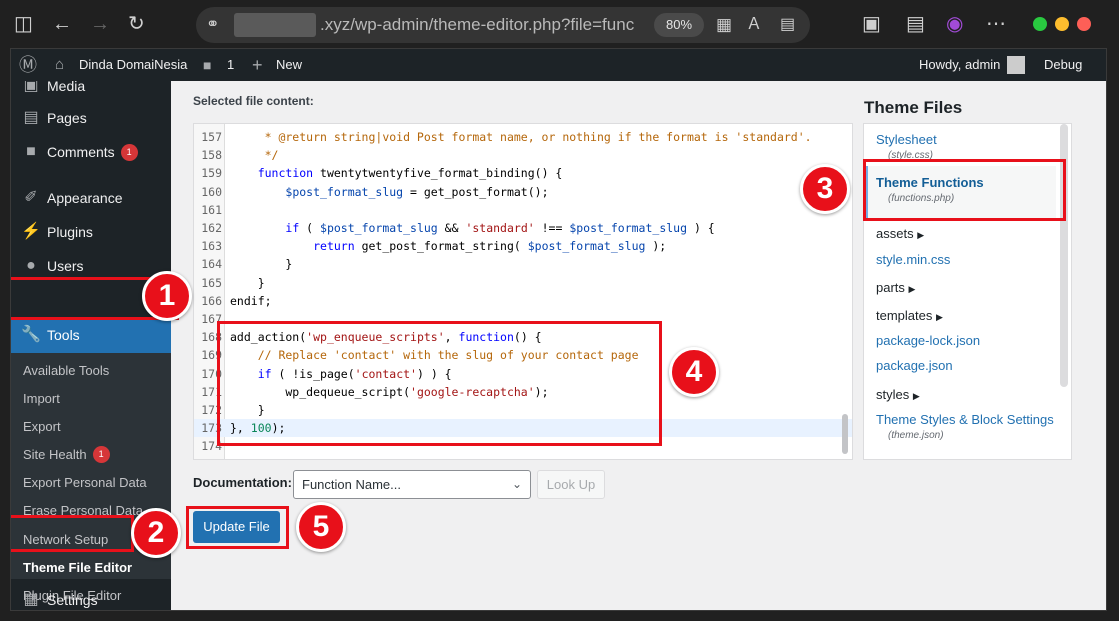  What do you see at coordinates (211, 173) in the screenshot?
I see `line-number: 159` at bounding box center [211, 173].